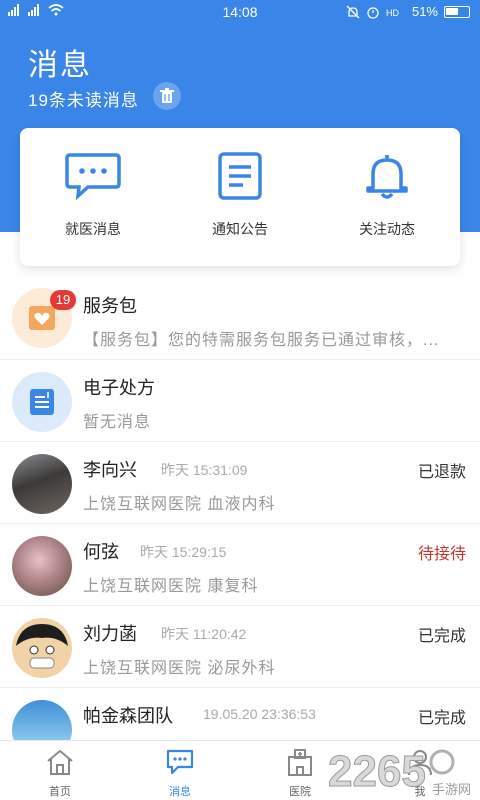  Describe the element at coordinates (387, 229) in the screenshot. I see `category-label: 关注动态` at that location.